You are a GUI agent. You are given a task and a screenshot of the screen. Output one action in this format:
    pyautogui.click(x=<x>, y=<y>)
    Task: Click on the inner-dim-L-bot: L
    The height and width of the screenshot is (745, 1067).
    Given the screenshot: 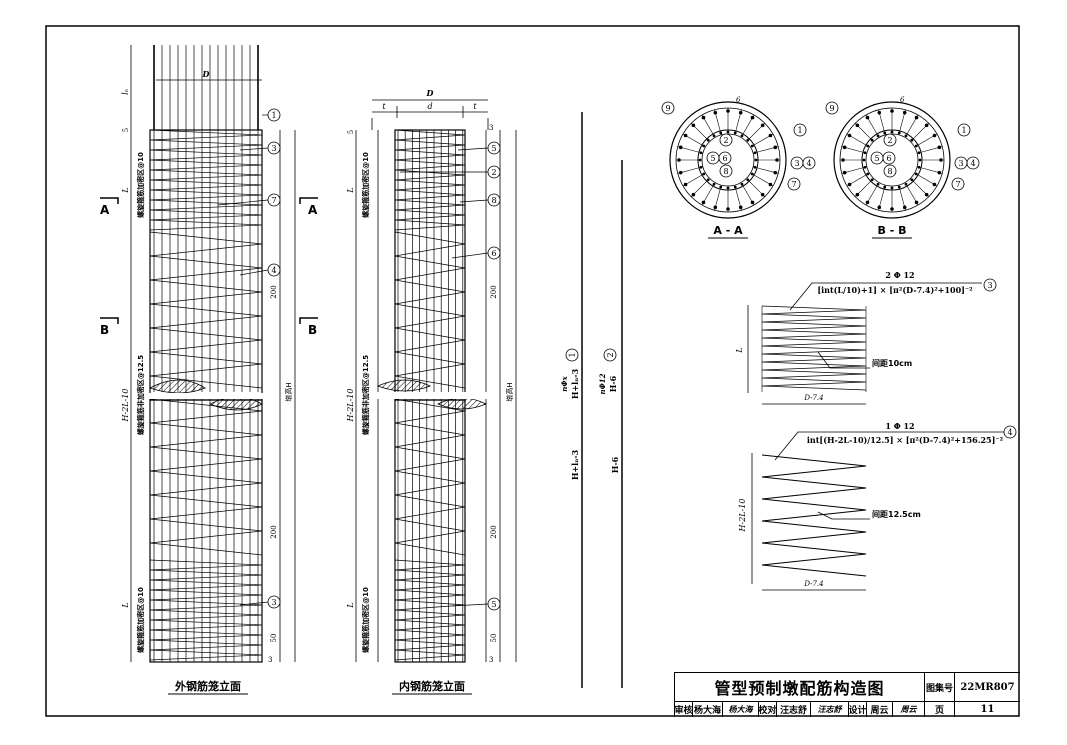 What is the action you would take?
    pyautogui.click(x=350, y=605)
    